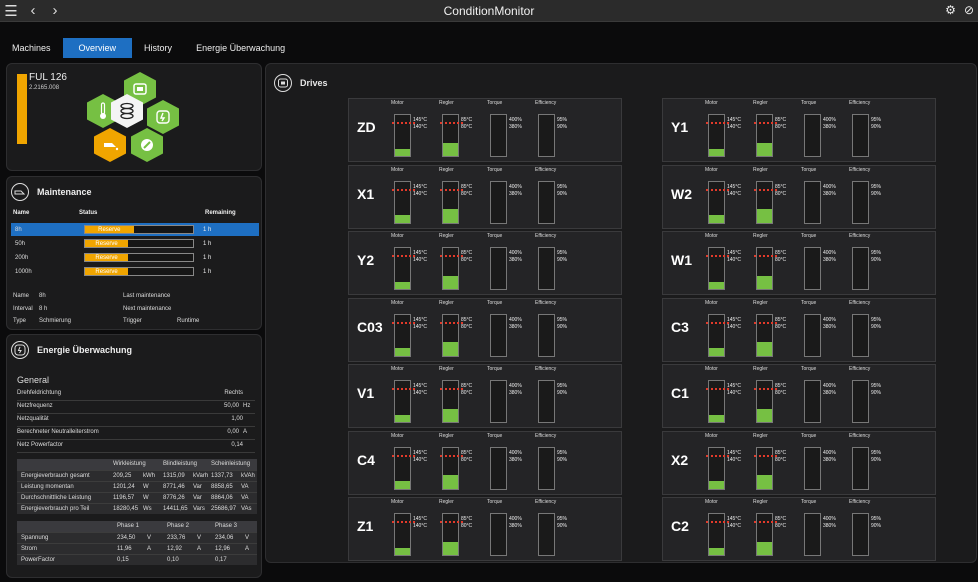 This screenshot has height=582, width=978. What do you see at coordinates (680, 326) in the screenshot?
I see `drive-label: C3` at bounding box center [680, 326].